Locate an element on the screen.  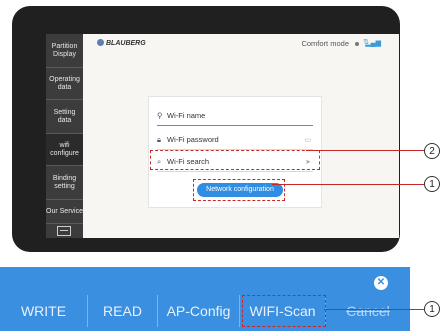
signal-icon: ▂▄▆ is located at coordinates (373, 43).